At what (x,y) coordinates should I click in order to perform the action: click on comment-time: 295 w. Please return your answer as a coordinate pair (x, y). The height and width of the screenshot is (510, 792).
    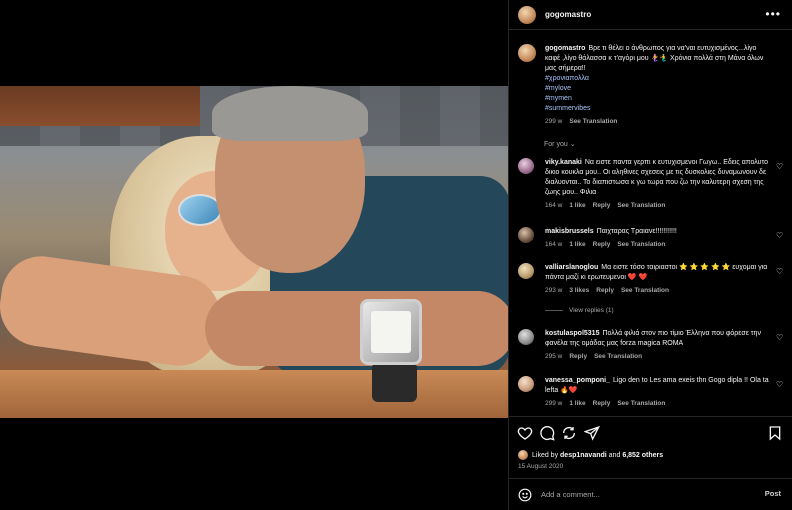
    Looking at the image, I should click on (553, 356).